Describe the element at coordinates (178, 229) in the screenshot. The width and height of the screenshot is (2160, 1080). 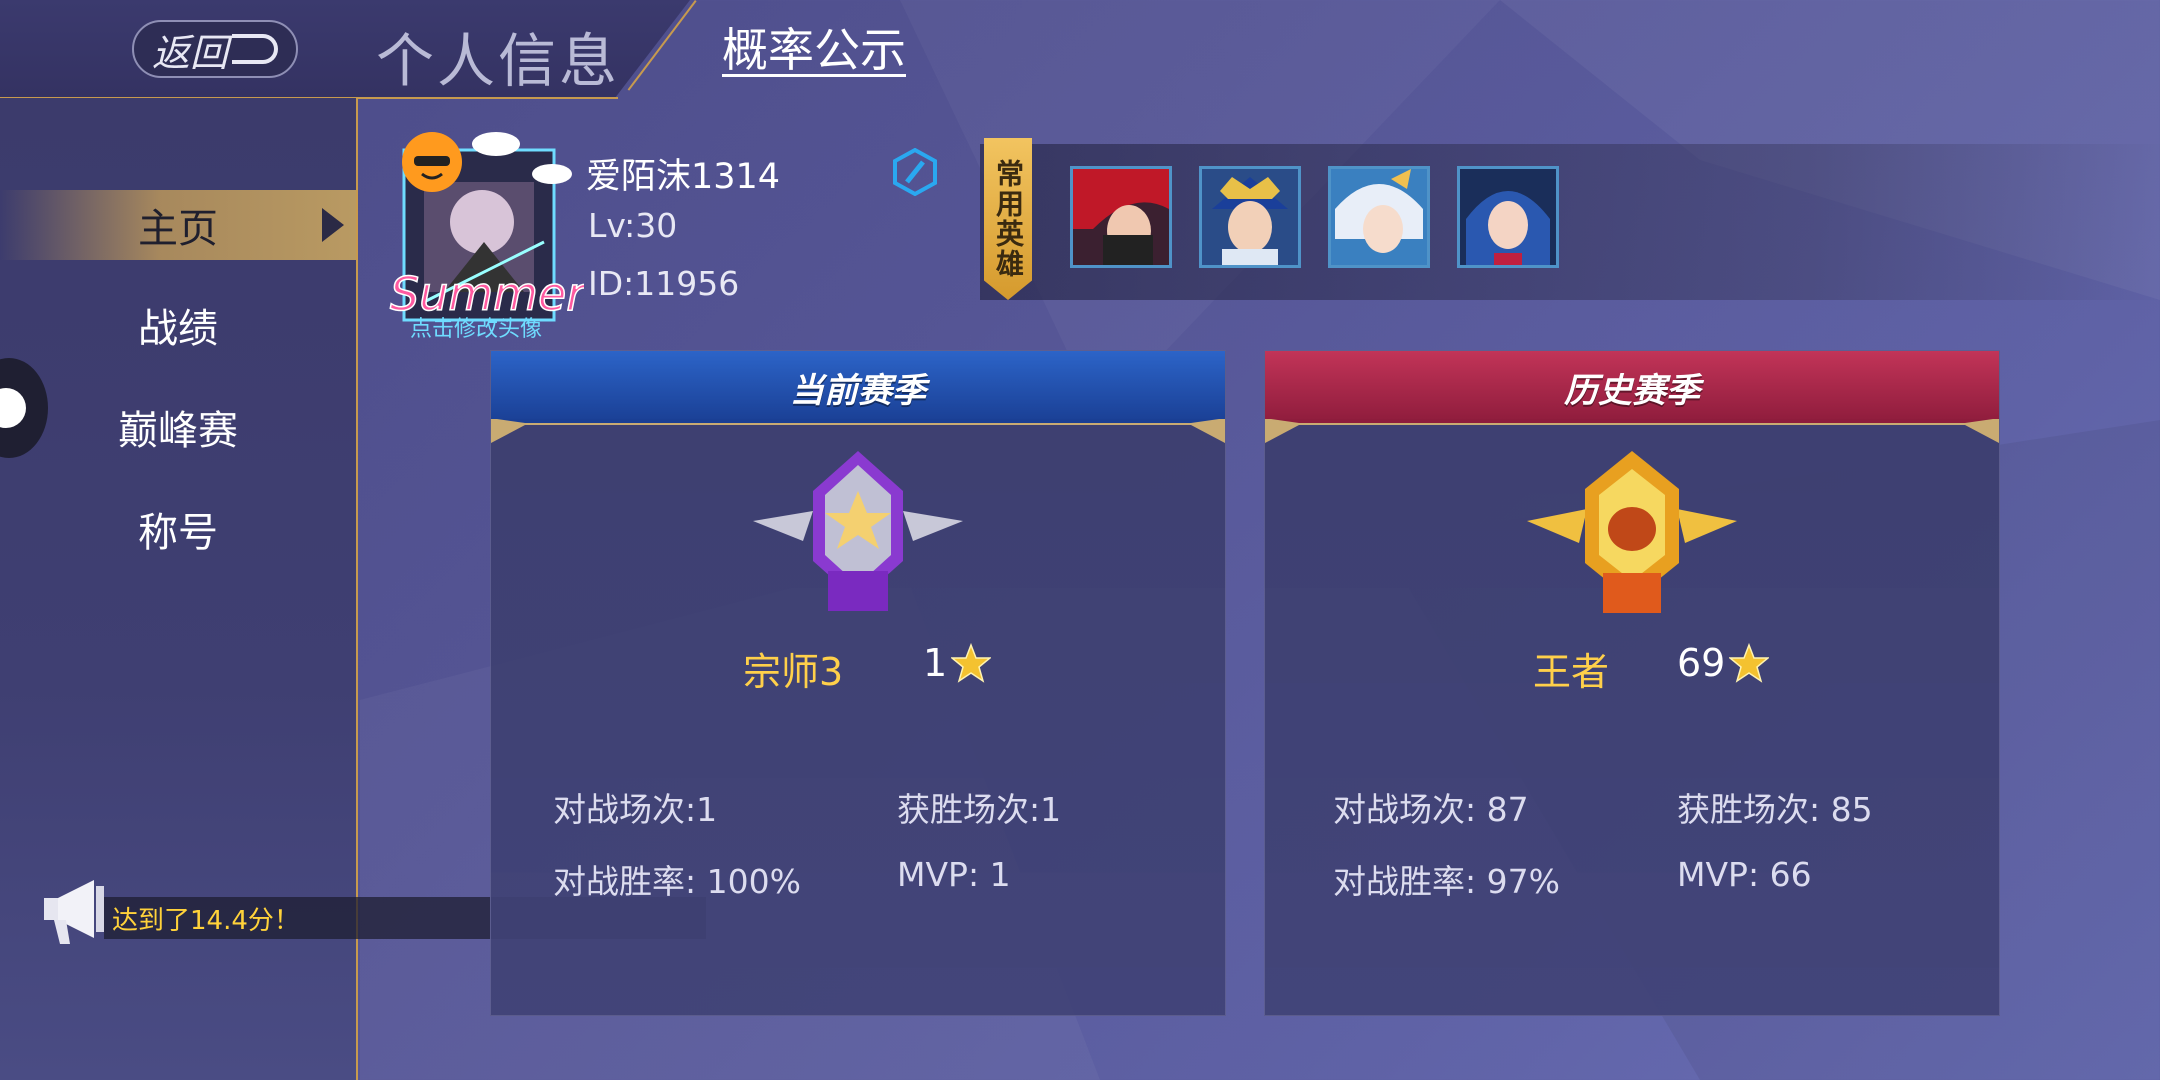
I see `sidebar-item-label: 主页` at that location.